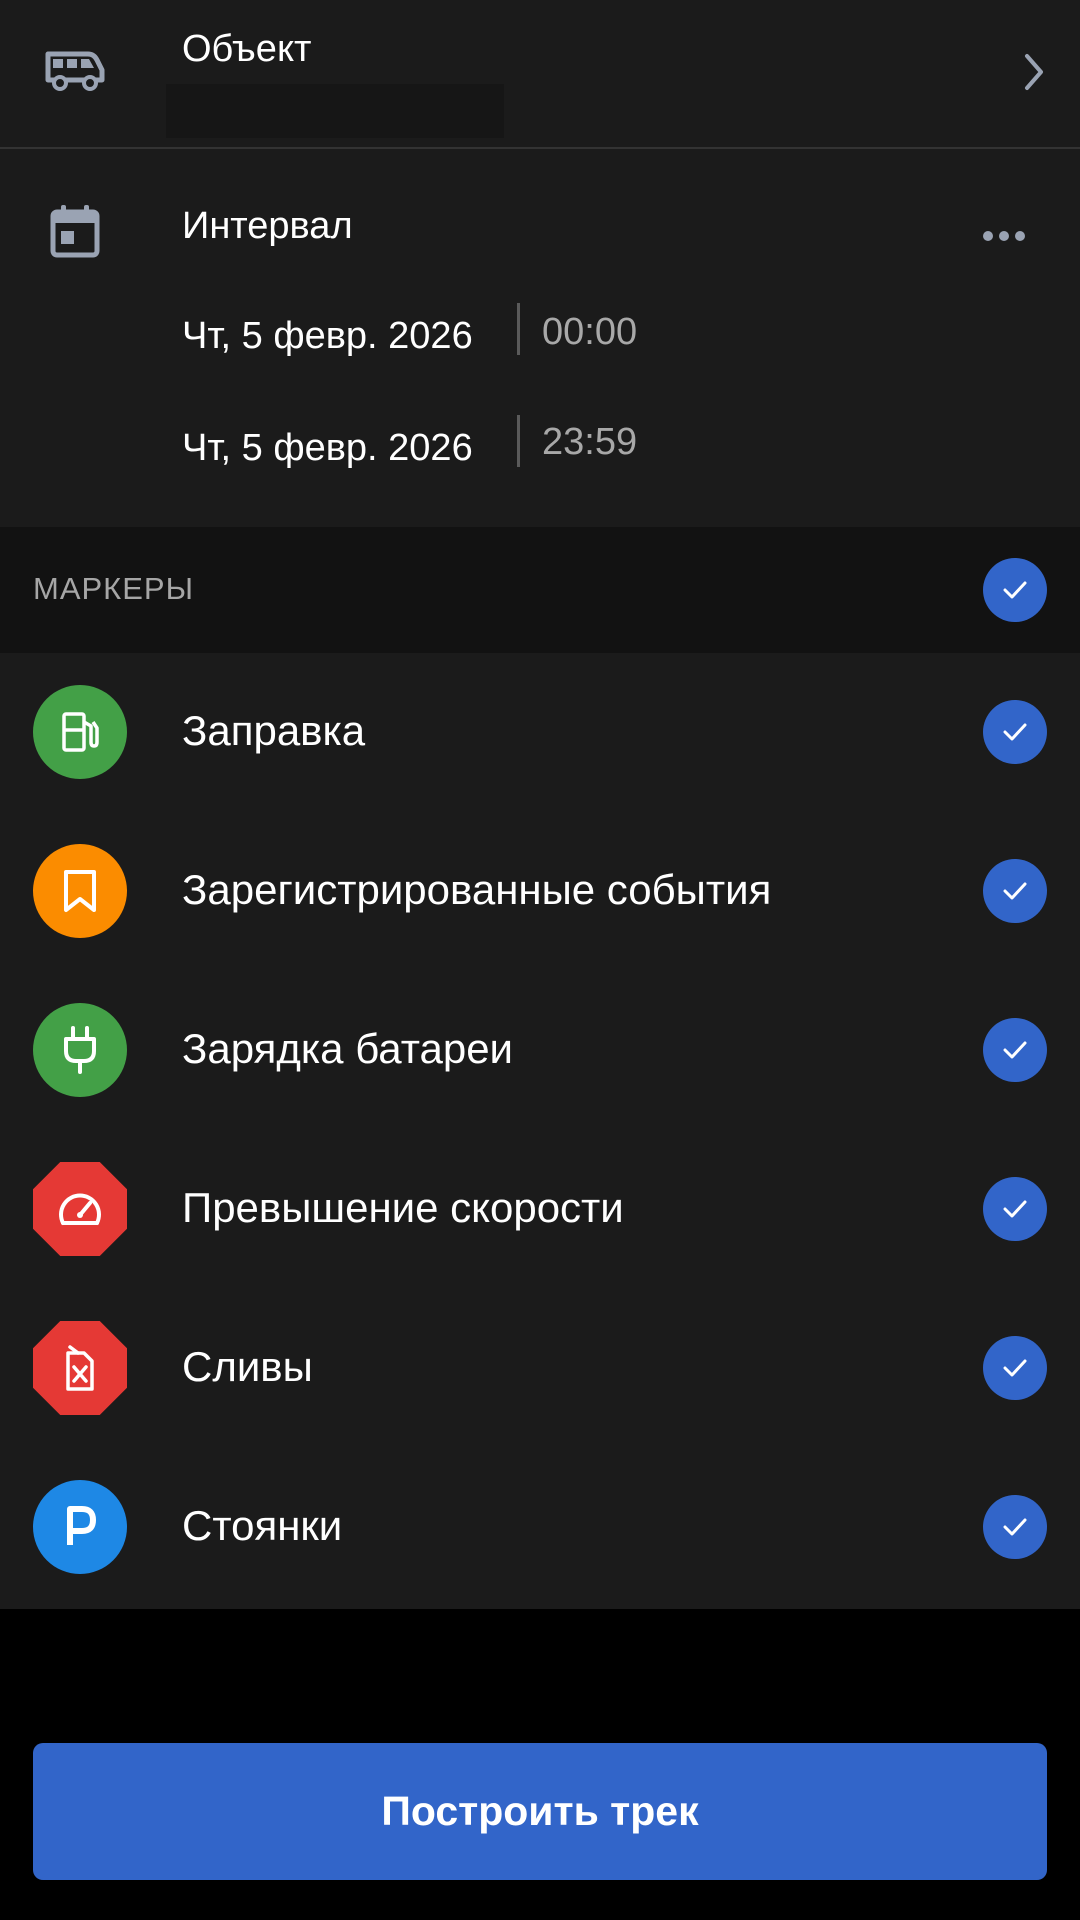  Describe the element at coordinates (1015, 590) in the screenshot. I see `select-all-markers-checkbox` at that location.